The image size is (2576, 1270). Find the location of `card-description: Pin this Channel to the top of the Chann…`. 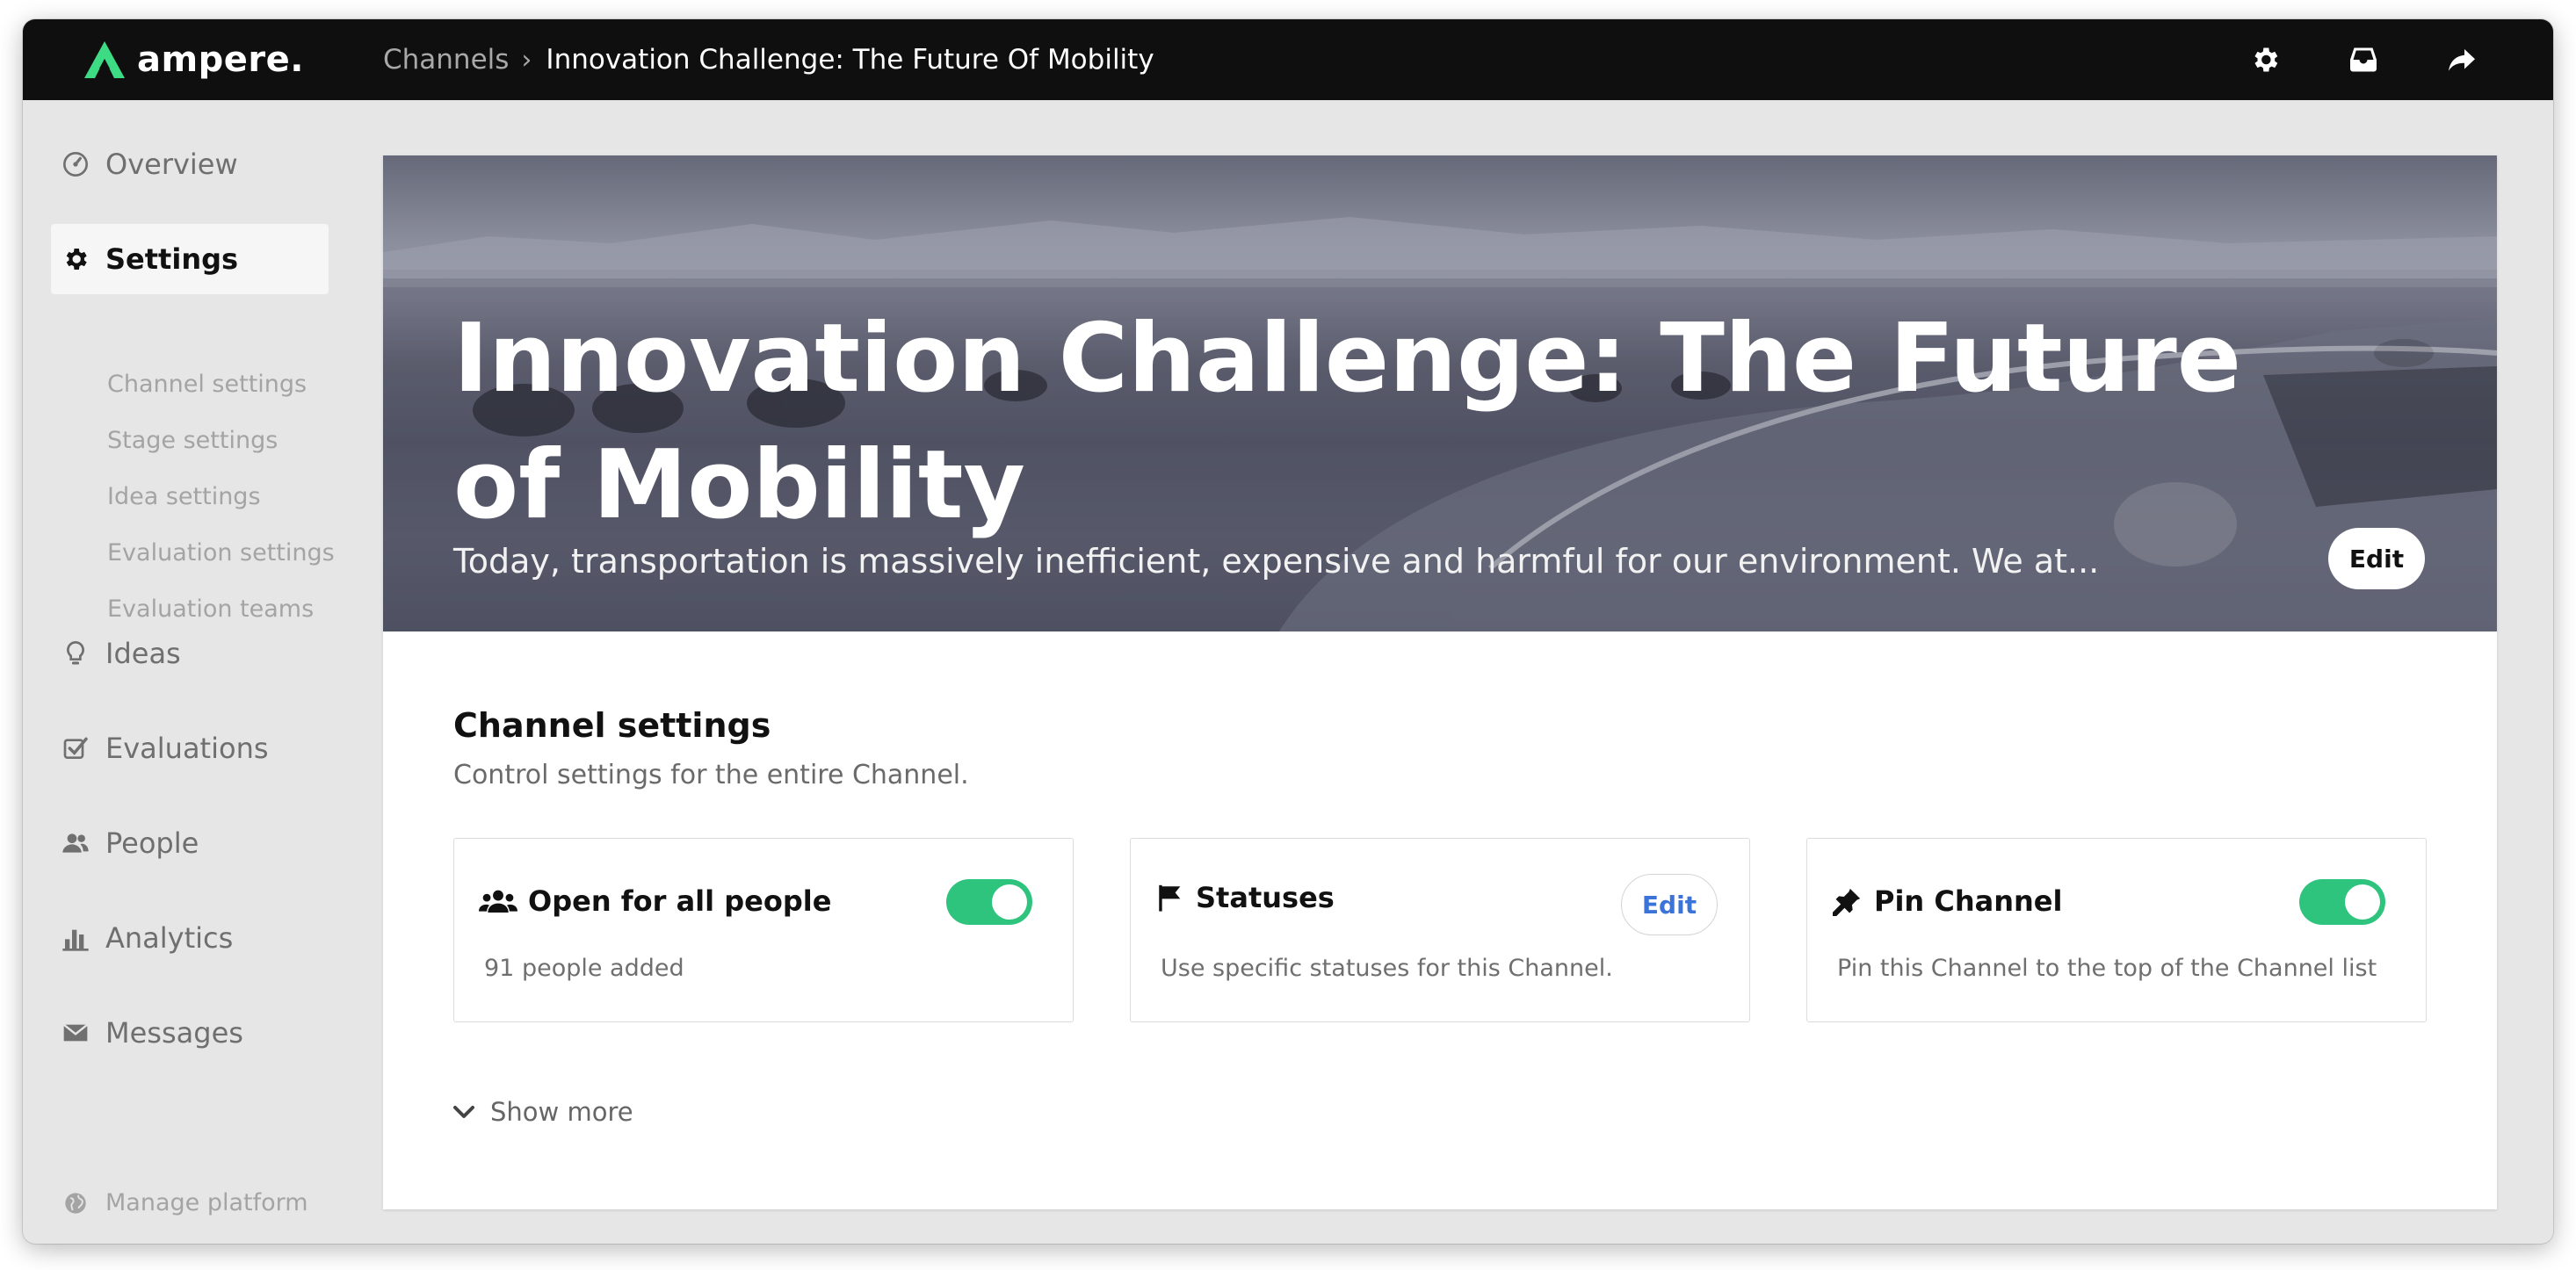

card-description: Pin this Channel to the top of the Chann… is located at coordinates (2107, 969).